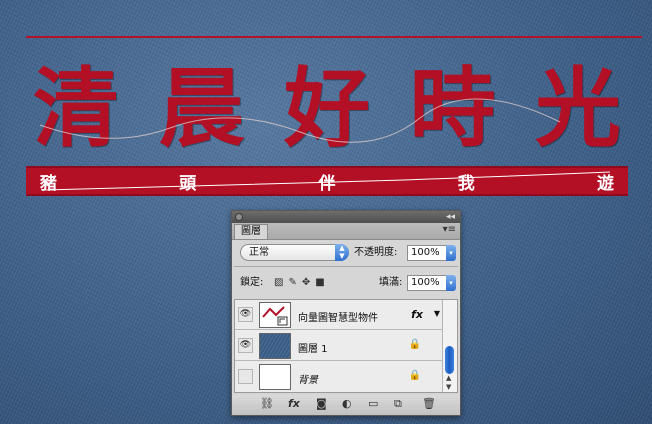  Describe the element at coordinates (342, 252) in the screenshot. I see `chevron-updown-icon: ▲ ▼` at that location.